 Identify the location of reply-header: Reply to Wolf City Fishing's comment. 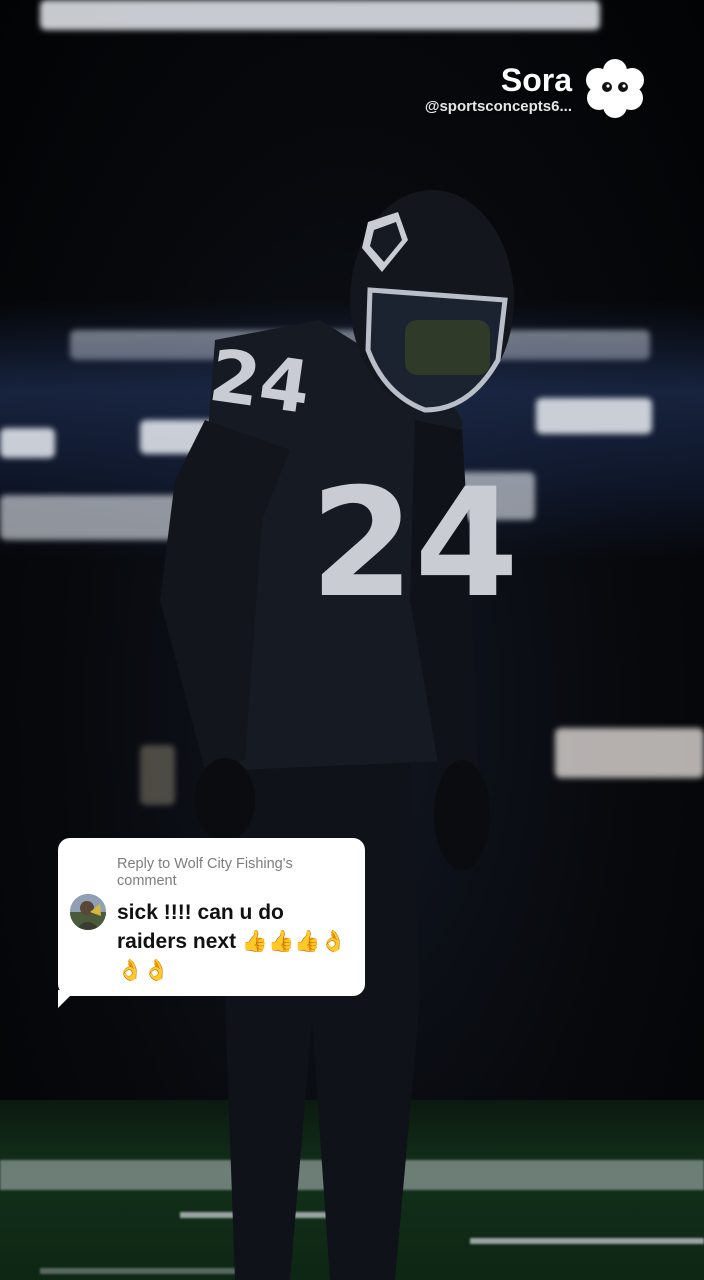
(205, 872).